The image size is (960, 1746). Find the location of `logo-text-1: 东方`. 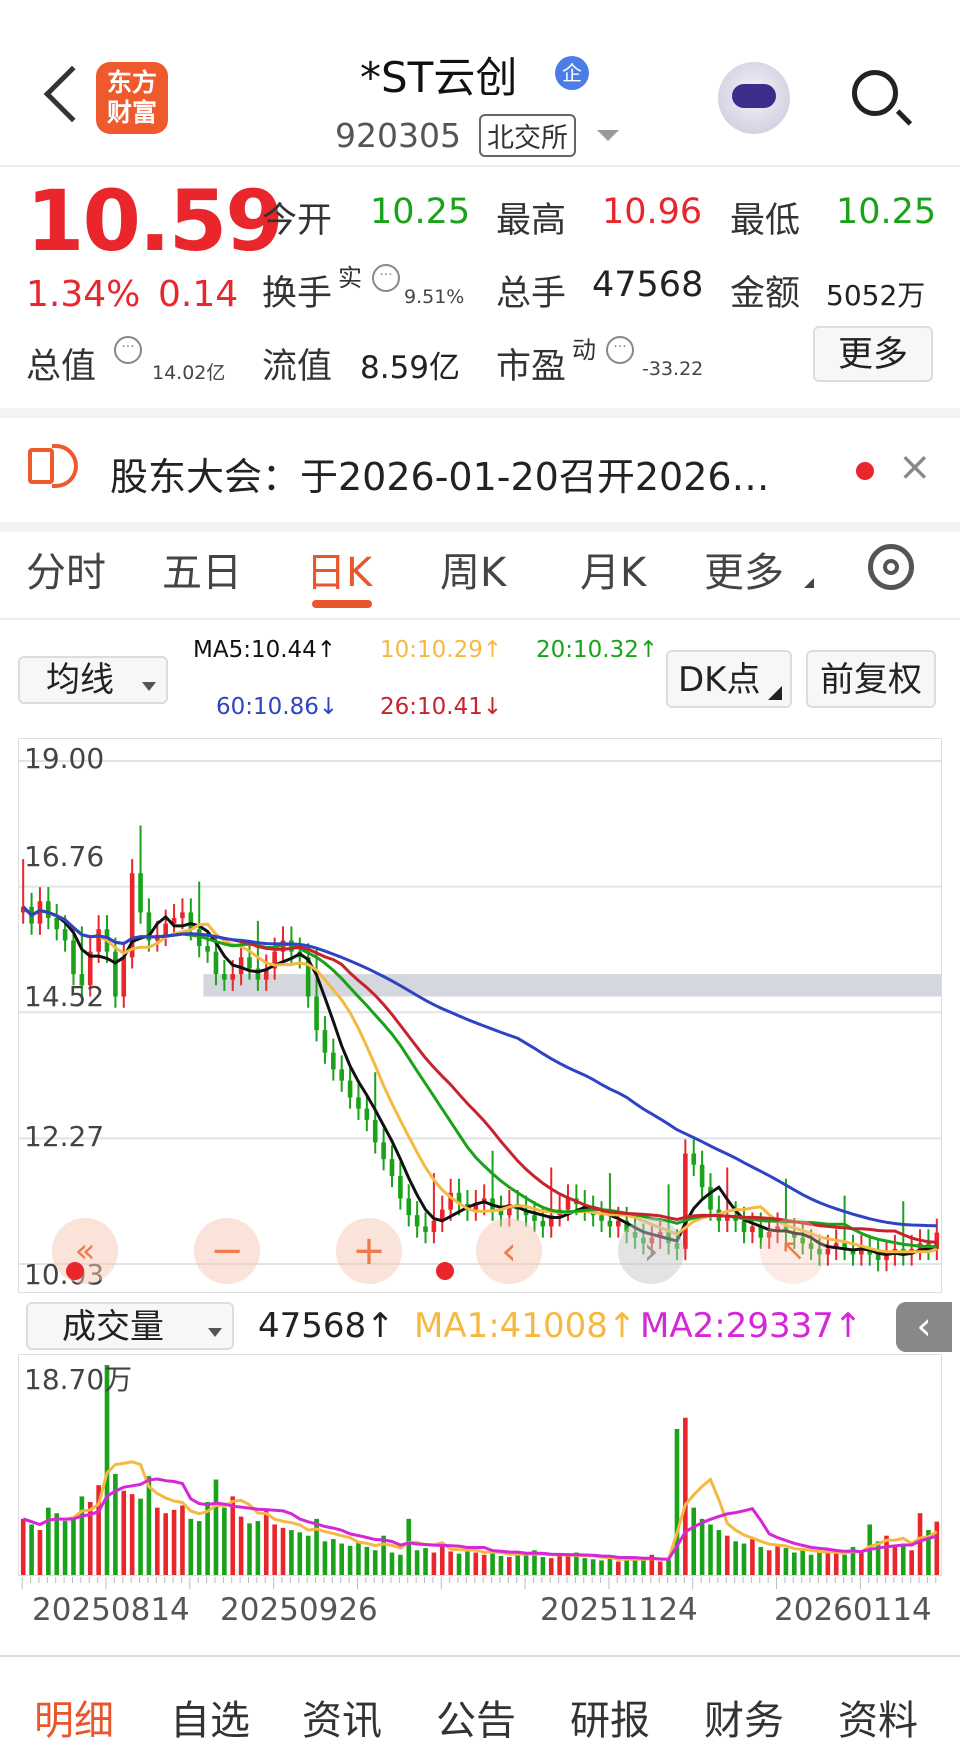

logo-text-1: 东方 is located at coordinates (131, 82).